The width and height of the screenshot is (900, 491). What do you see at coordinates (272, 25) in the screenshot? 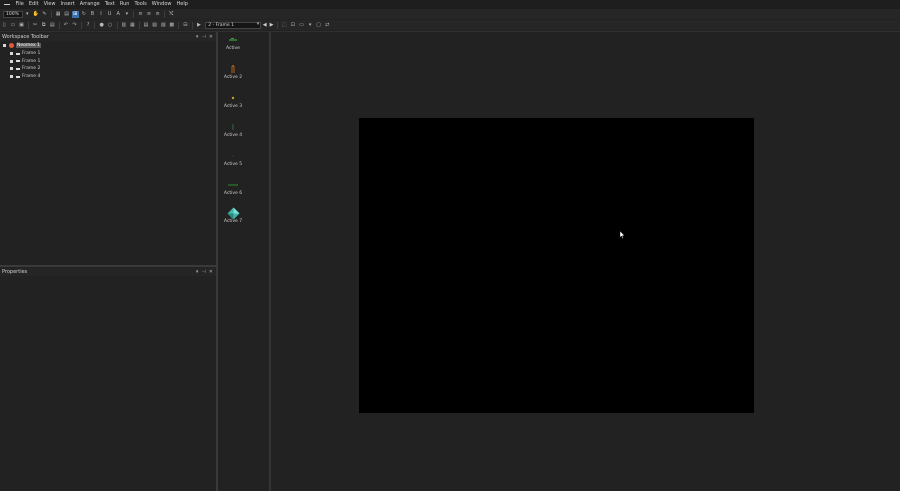
I see `next-frame-icon: ▶` at bounding box center [272, 25].